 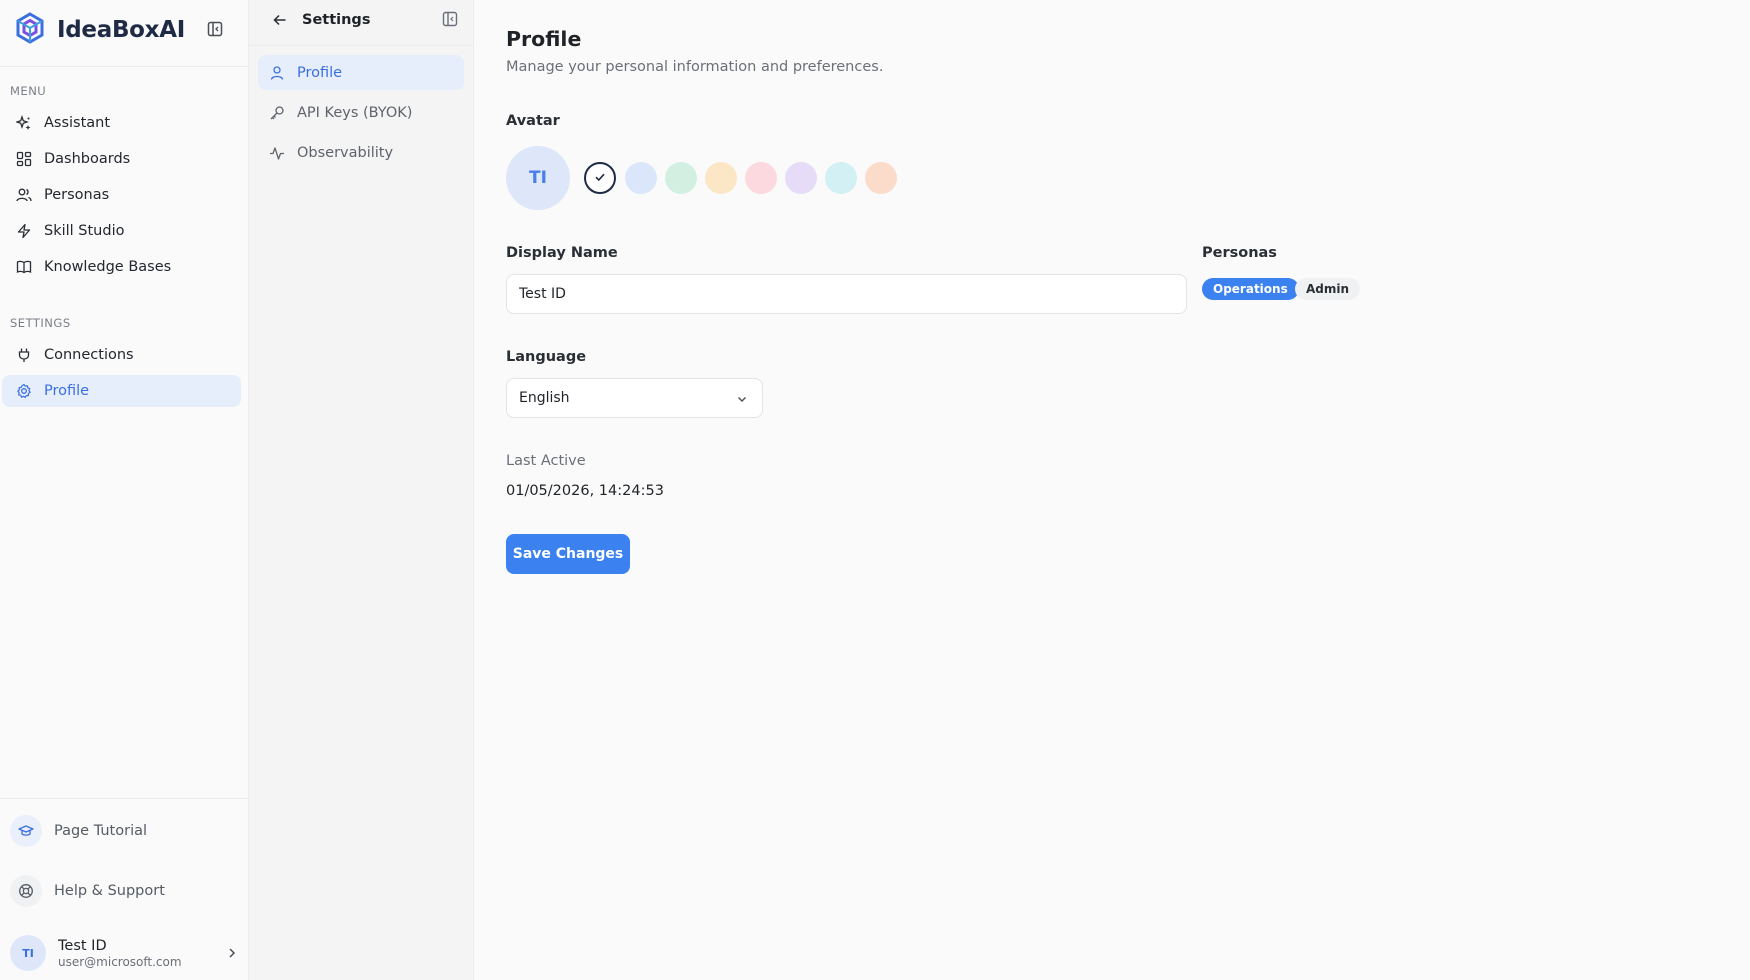 What do you see at coordinates (1328, 289) in the screenshot?
I see `persona-tag-admin: Admin` at bounding box center [1328, 289].